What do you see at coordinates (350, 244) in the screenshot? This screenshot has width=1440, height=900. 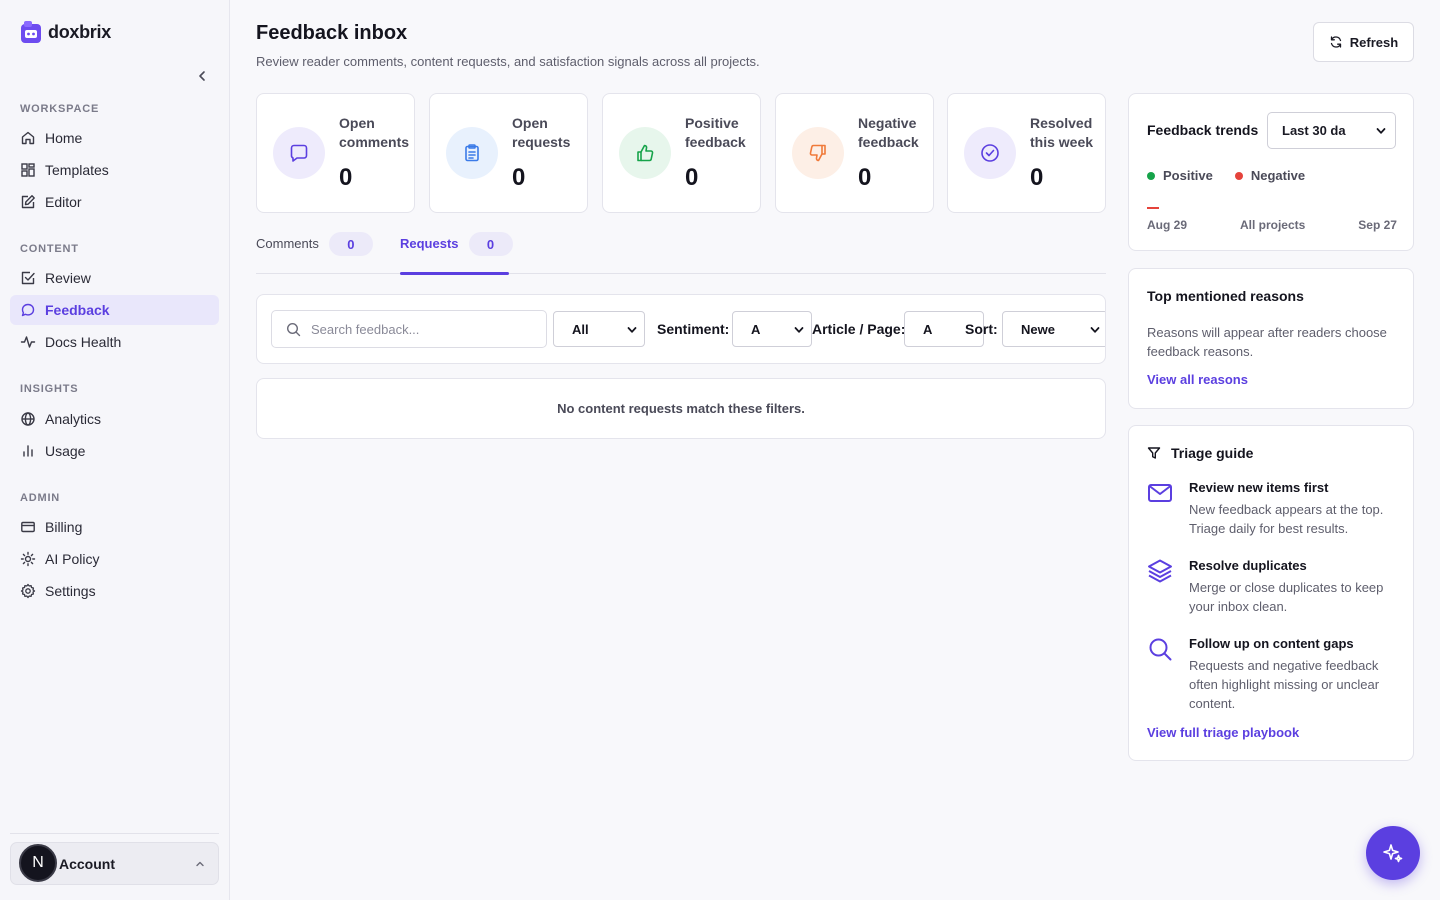 I see `tab-count-badge: 0` at bounding box center [350, 244].